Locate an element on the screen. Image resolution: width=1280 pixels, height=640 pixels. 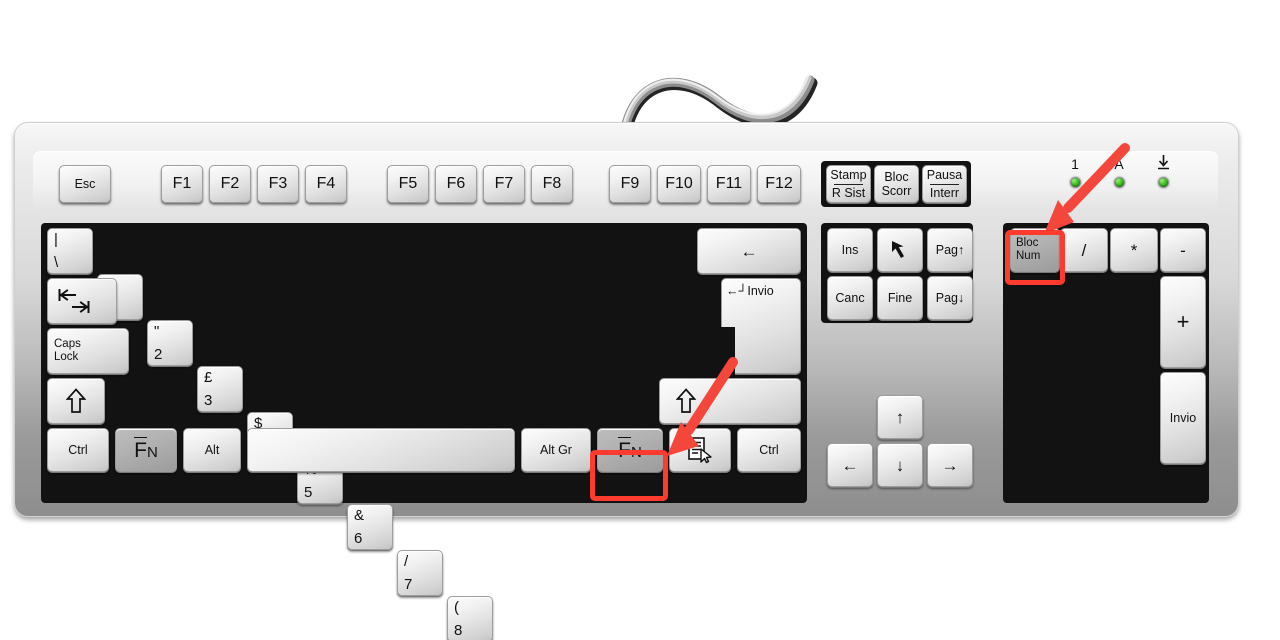
right-fn-f: F is located at coordinates (624, 449).